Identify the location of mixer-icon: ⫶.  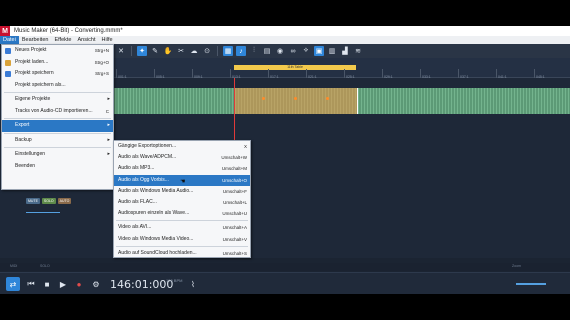
(254, 51).